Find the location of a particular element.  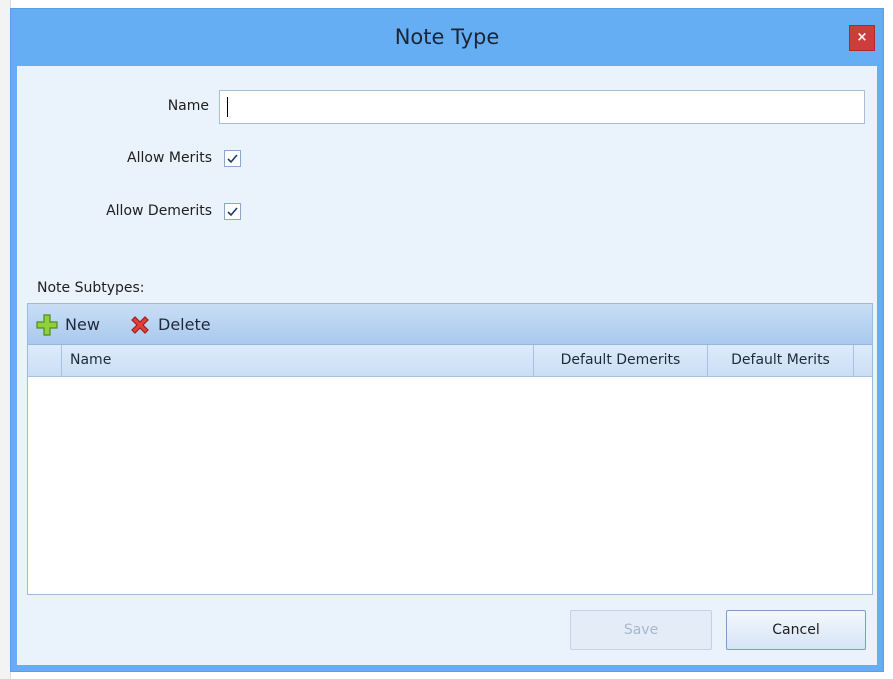

grid-header: Name Default Demerits Default Merits is located at coordinates (450, 361).